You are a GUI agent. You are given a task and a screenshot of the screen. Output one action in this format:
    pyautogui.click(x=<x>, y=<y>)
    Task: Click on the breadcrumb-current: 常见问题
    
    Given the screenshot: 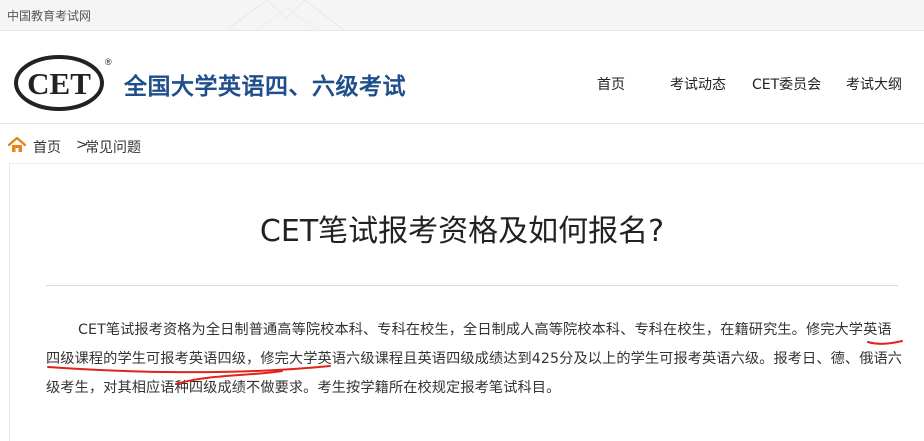 What is the action you would take?
    pyautogui.click(x=113, y=147)
    